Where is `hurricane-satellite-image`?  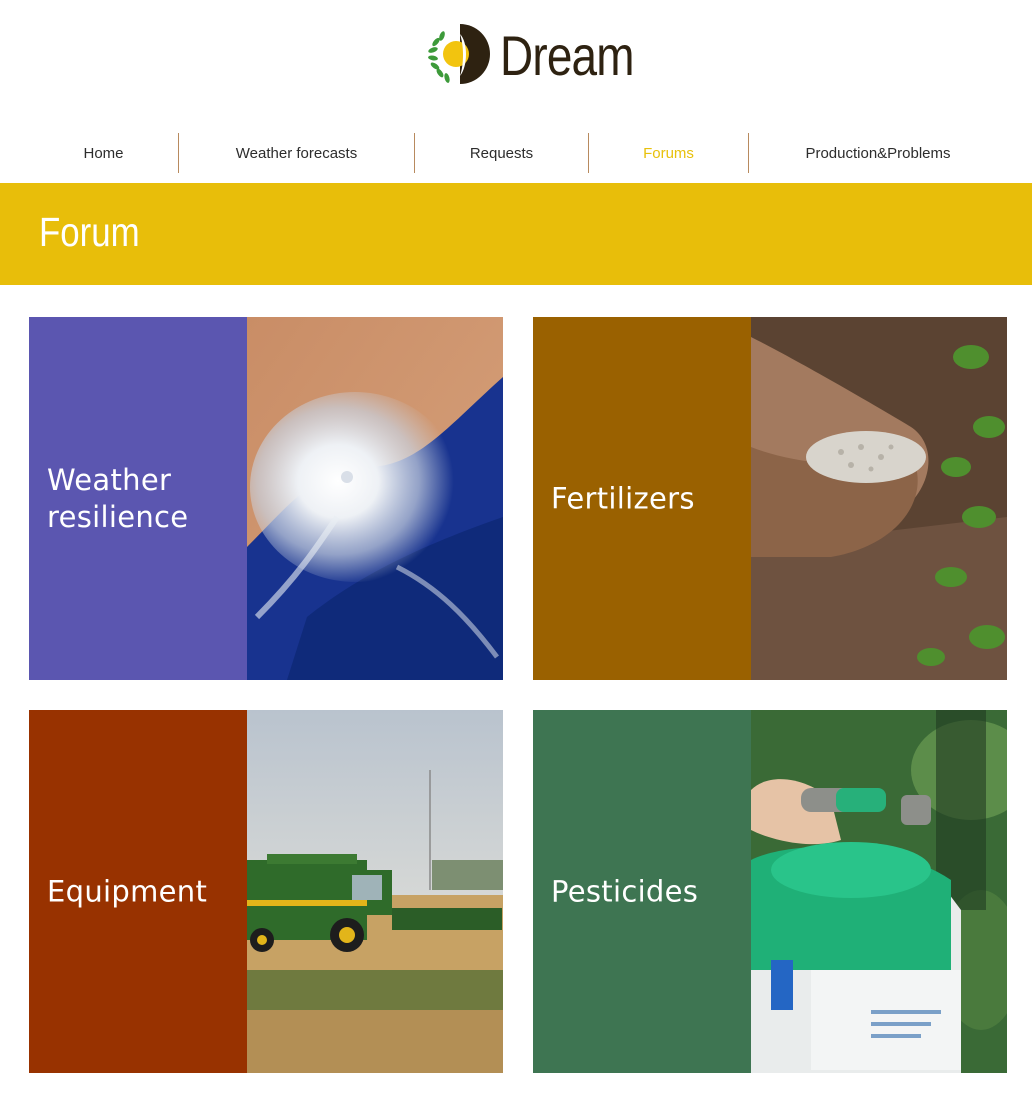 hurricane-satellite-image is located at coordinates (375, 498).